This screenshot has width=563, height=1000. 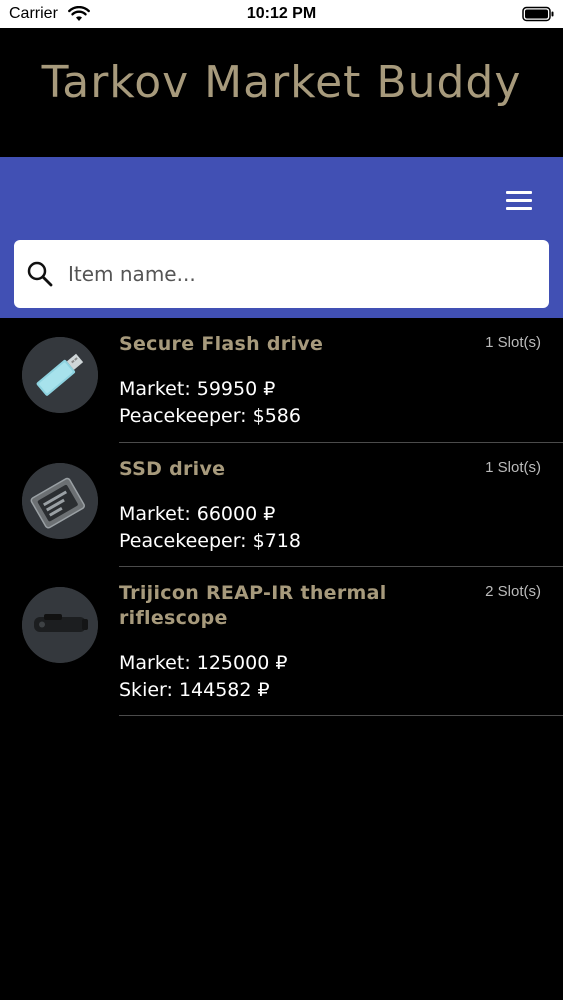 What do you see at coordinates (203, 663) in the screenshot?
I see `market-price: Market: 125000 ₽` at bounding box center [203, 663].